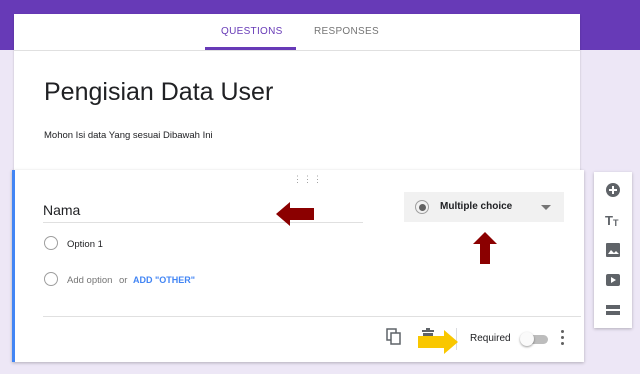 The width and height of the screenshot is (640, 374). I want to click on option-1-label: Option 1, so click(85, 244).